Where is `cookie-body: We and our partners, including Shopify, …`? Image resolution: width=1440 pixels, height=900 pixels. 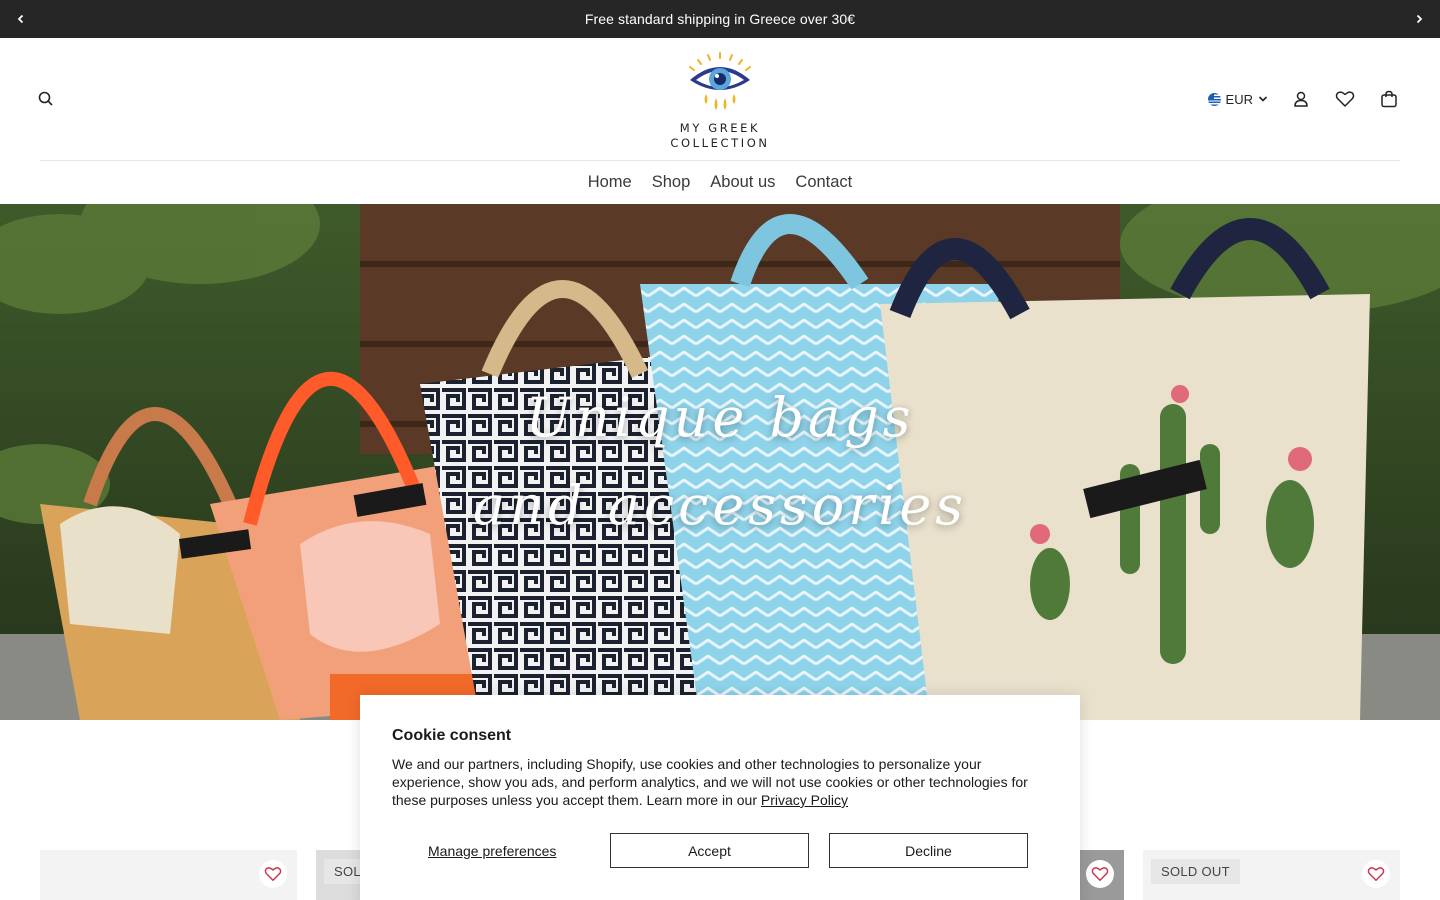
cookie-body: We and our partners, including Shopify, … is located at coordinates (724, 782).